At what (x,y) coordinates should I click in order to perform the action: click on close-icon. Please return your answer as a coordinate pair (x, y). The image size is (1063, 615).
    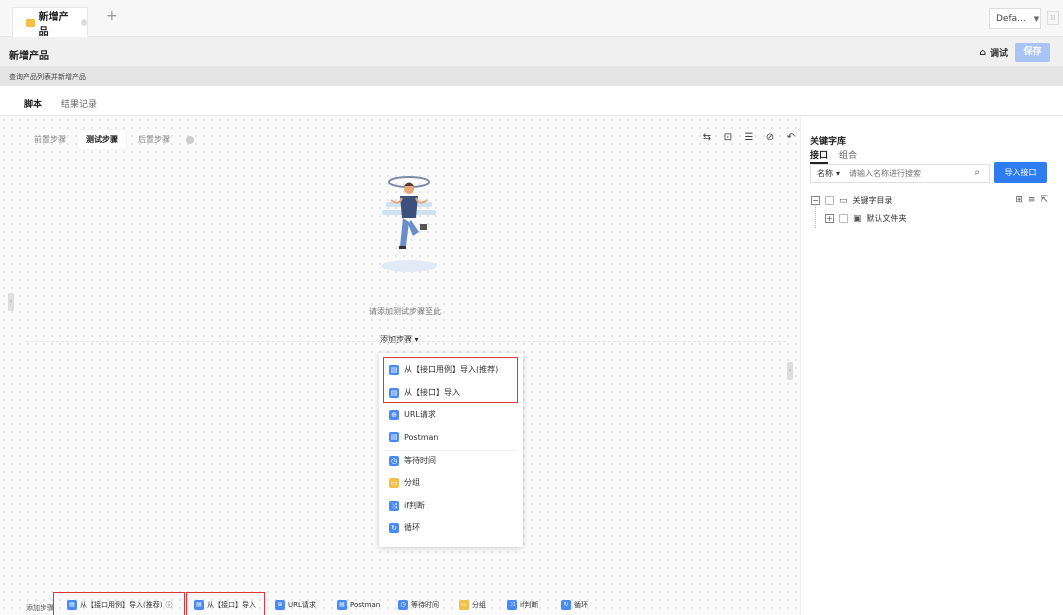
    Looking at the image, I should click on (83, 22).